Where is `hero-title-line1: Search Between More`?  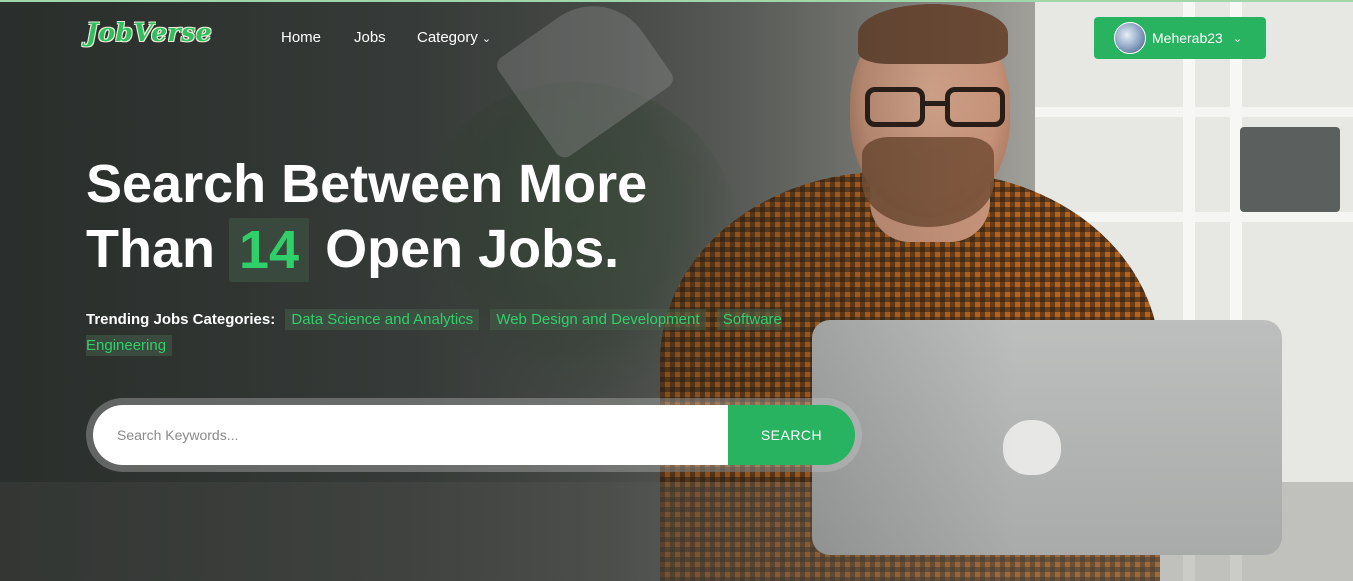
hero-title-line1: Search Between More is located at coordinates (367, 184).